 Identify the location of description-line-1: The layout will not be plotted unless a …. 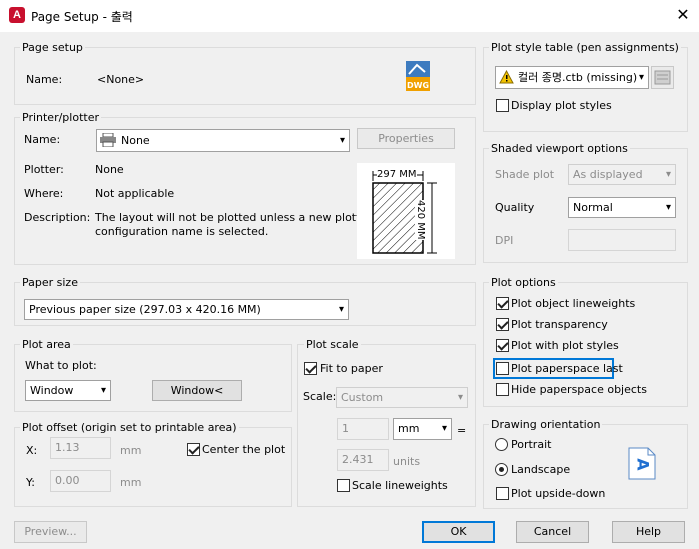
(233, 217).